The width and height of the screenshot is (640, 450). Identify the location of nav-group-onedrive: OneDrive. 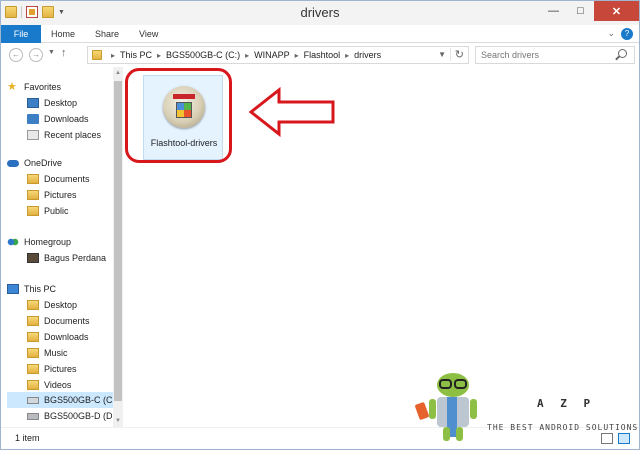
(34, 163).